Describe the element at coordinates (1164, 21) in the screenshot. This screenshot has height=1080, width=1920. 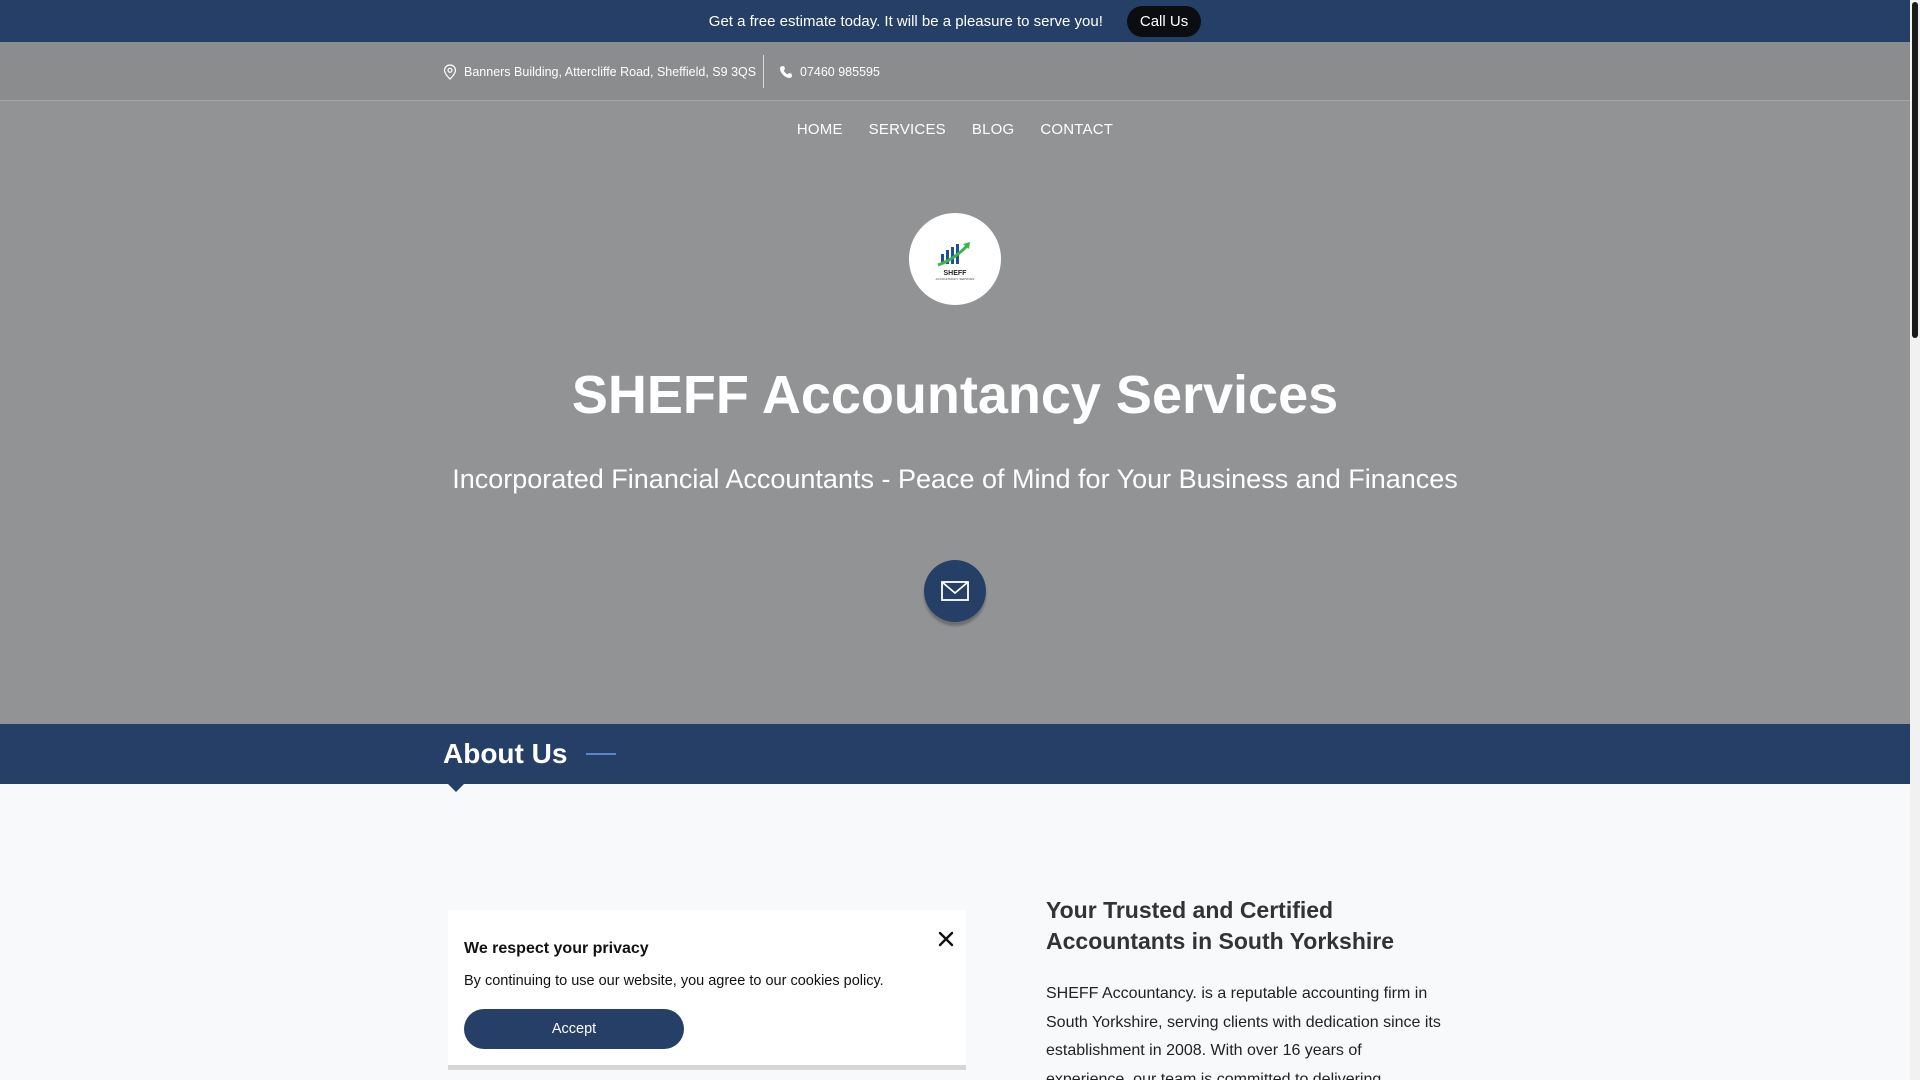
I see `call-us-button: Call Us` at that location.